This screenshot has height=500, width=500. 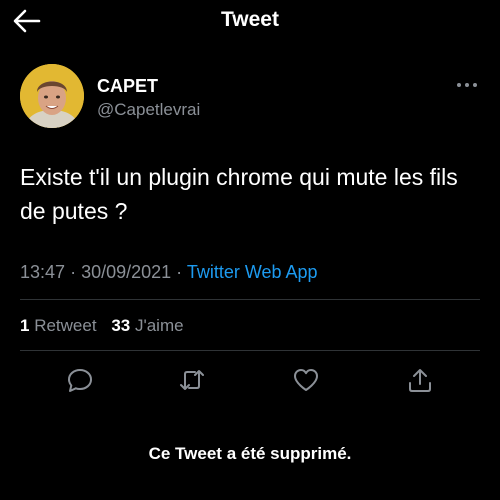 I want to click on author-display-name: CAPET, so click(x=127, y=86).